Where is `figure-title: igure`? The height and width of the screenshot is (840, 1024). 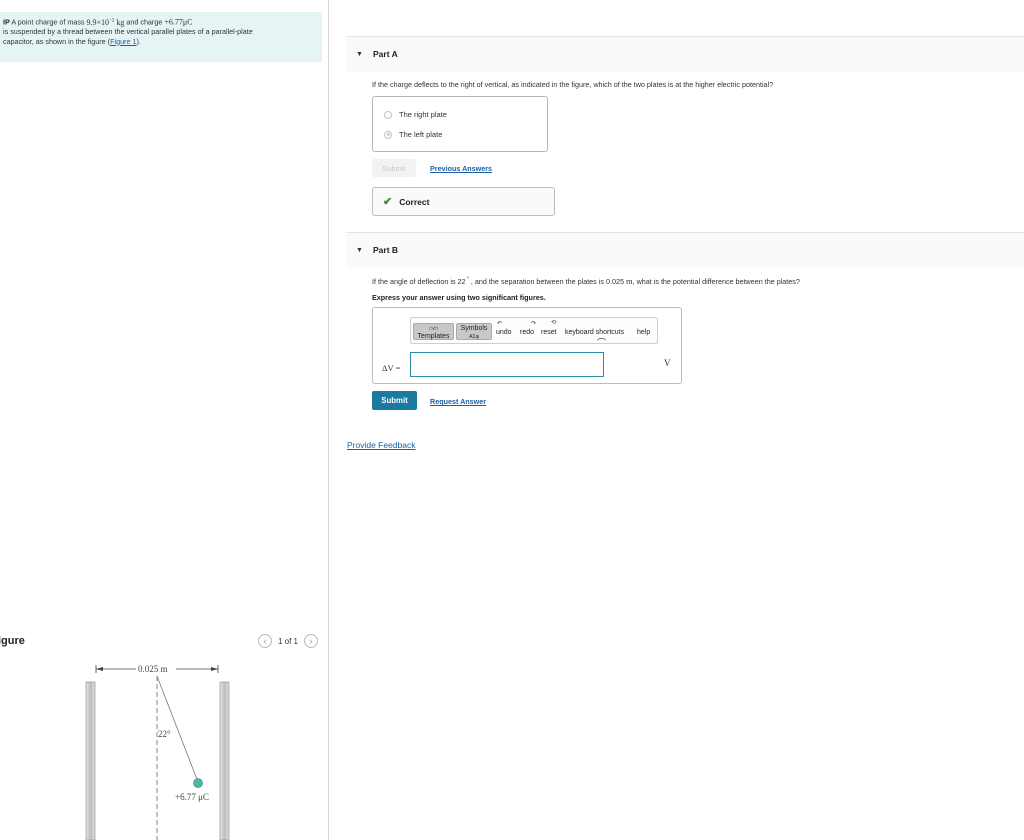
figure-title: igure is located at coordinates (12, 641).